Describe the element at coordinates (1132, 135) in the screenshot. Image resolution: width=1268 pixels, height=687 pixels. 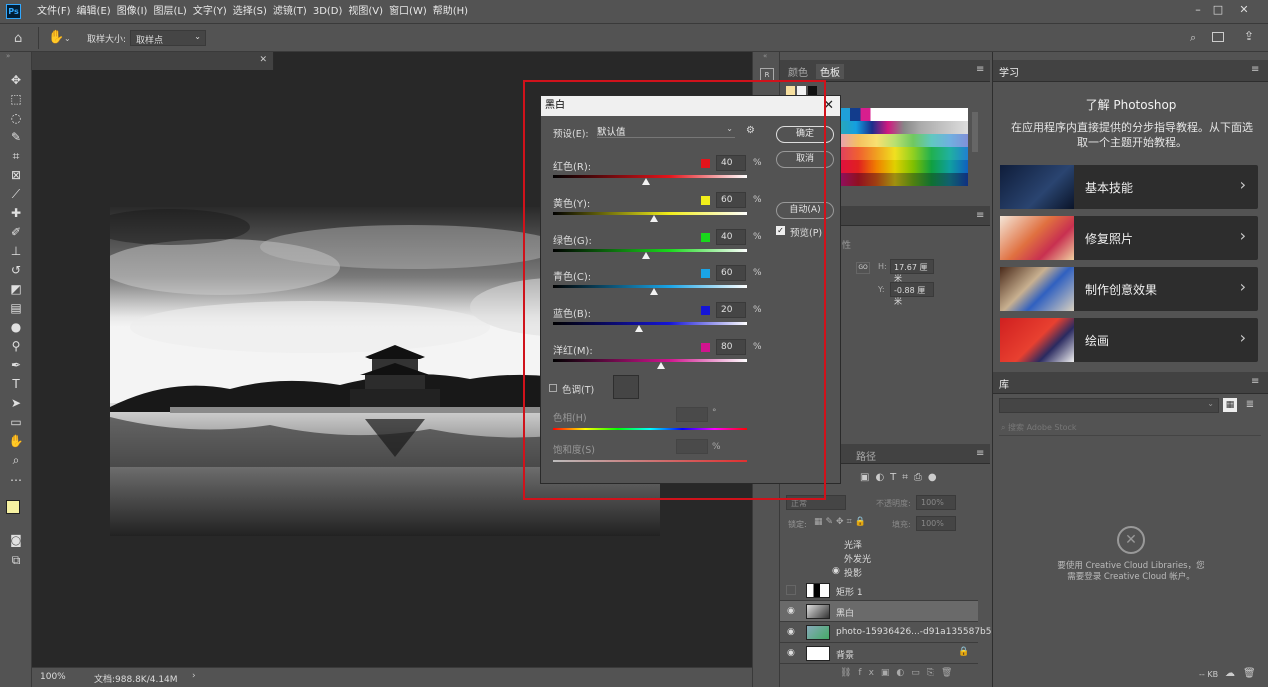
I see `learn-subtitle: 在应用程序内直接提供的分步指导教程。从下面选取一个主题开始教程。` at that location.